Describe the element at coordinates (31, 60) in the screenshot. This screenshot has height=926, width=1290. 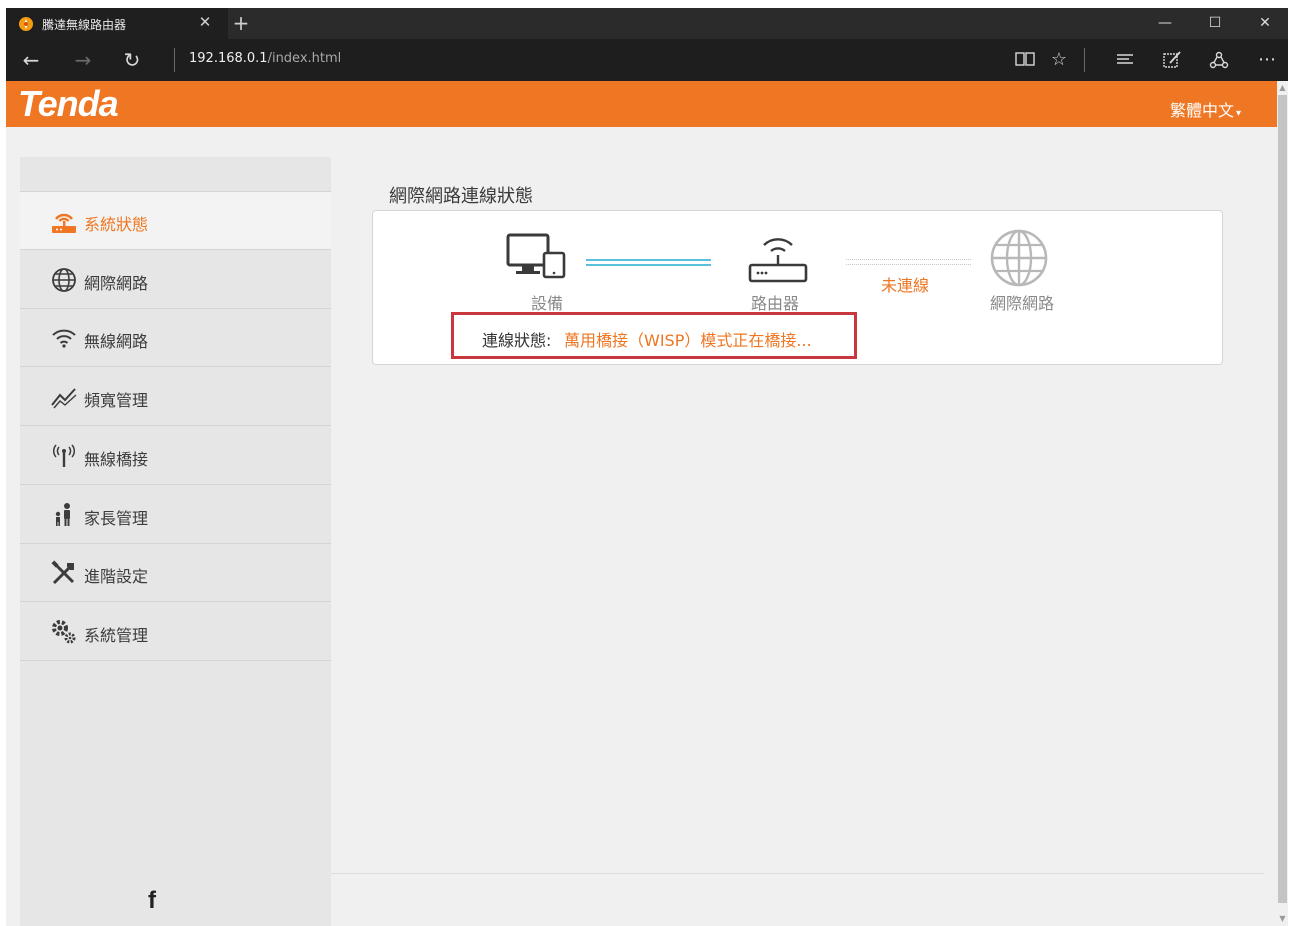
I see `back-arrow-icon: ←` at that location.